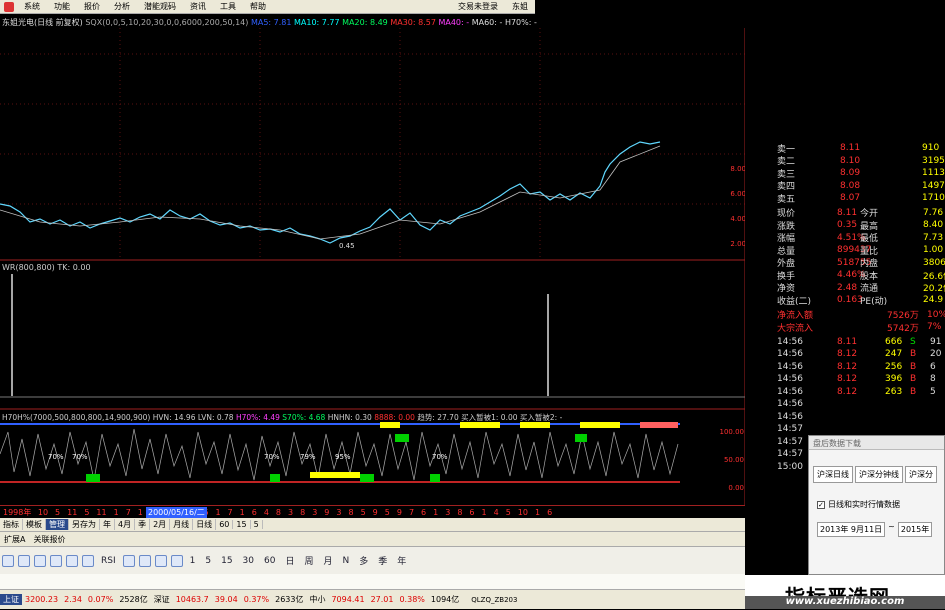  I want to click on sell-level-label: 卖五, so click(786, 199).